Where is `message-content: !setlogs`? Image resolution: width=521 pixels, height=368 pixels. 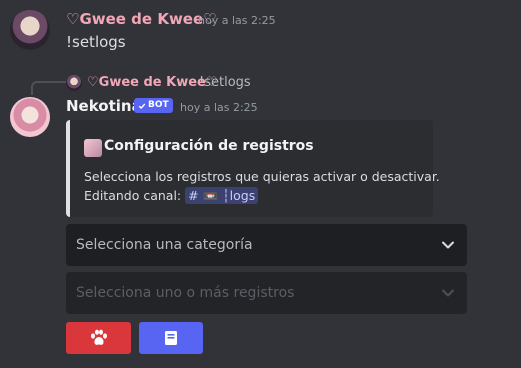 message-content: !setlogs is located at coordinates (96, 42).